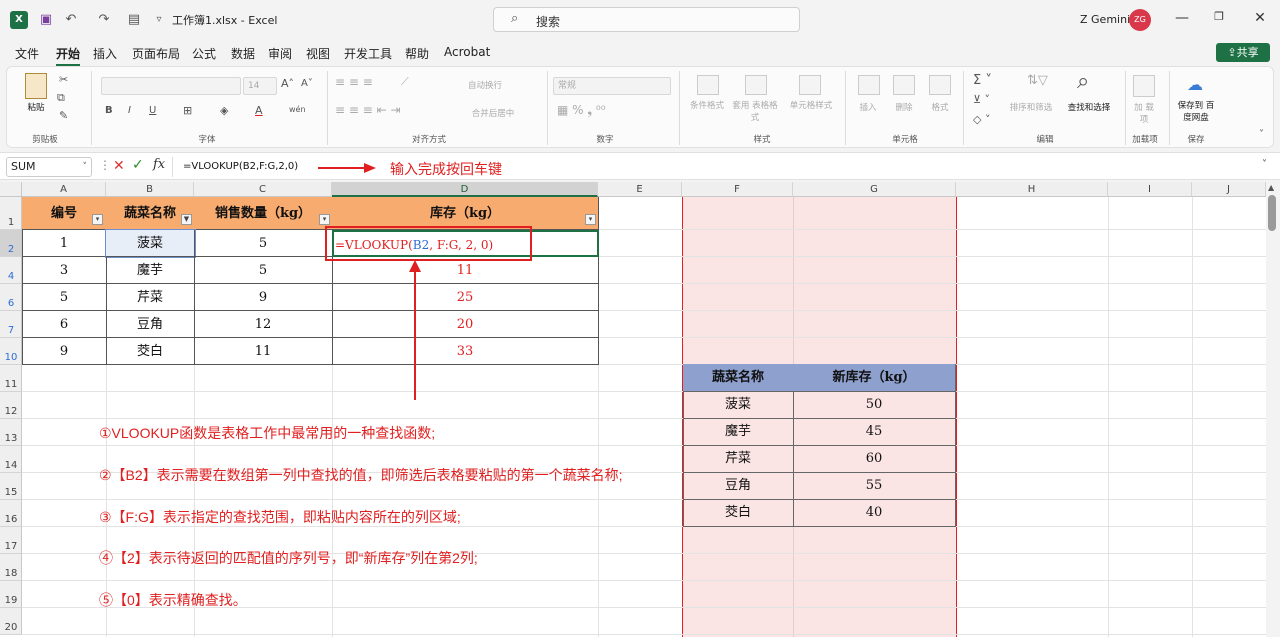  What do you see at coordinates (46, 20) in the screenshot?
I see `save-icon: ▣` at bounding box center [46, 20].